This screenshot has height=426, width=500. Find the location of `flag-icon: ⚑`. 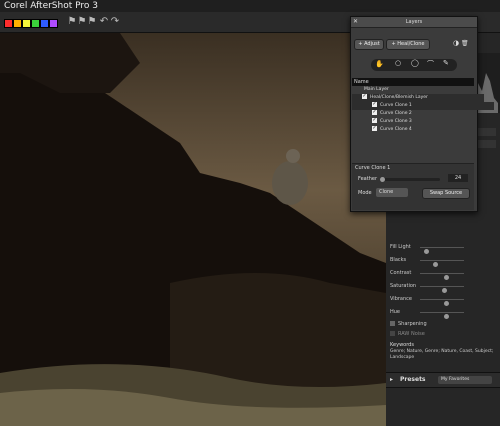

flag-icon: ⚑ is located at coordinates (92, 22).